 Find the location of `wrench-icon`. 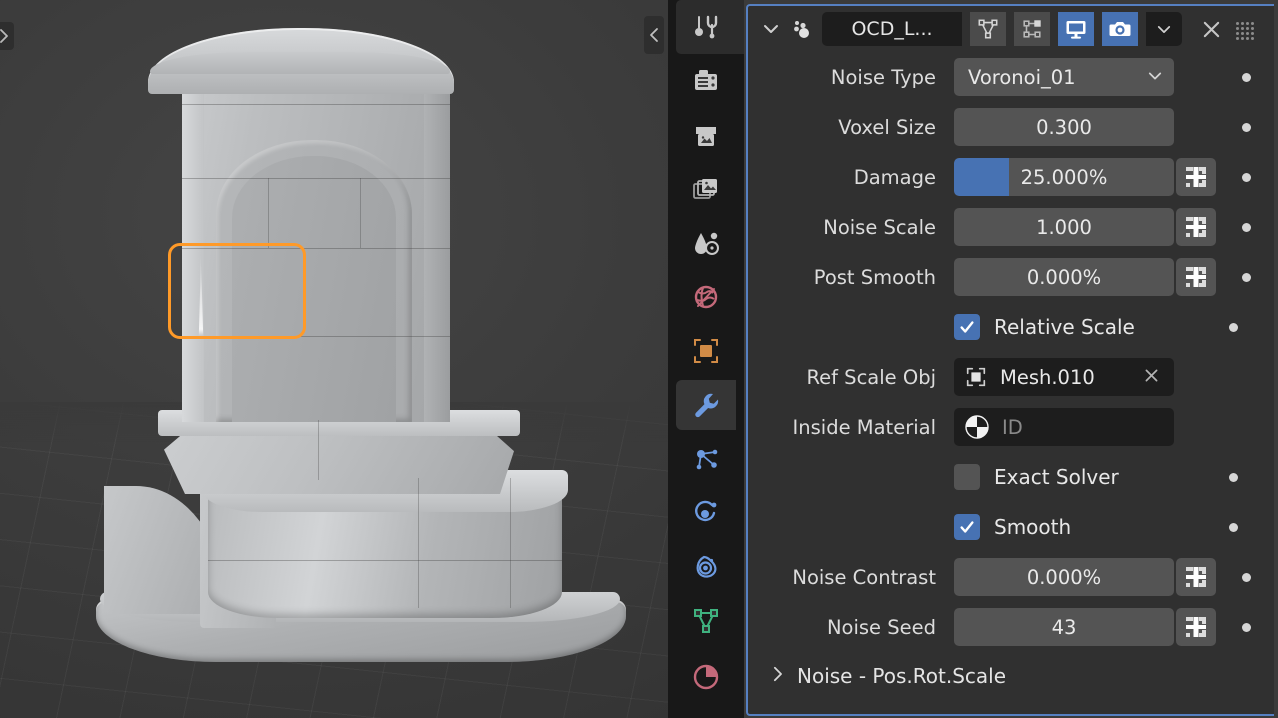

wrench-icon is located at coordinates (707, 405).